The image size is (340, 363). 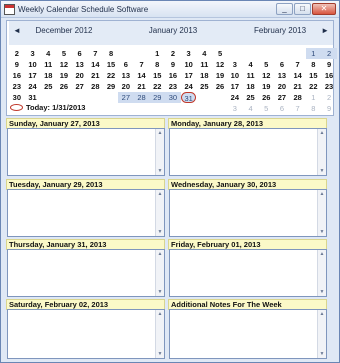 What do you see at coordinates (17, 31) in the screenshot?
I see `prev-month-arrow-icon: ◄` at bounding box center [17, 31].